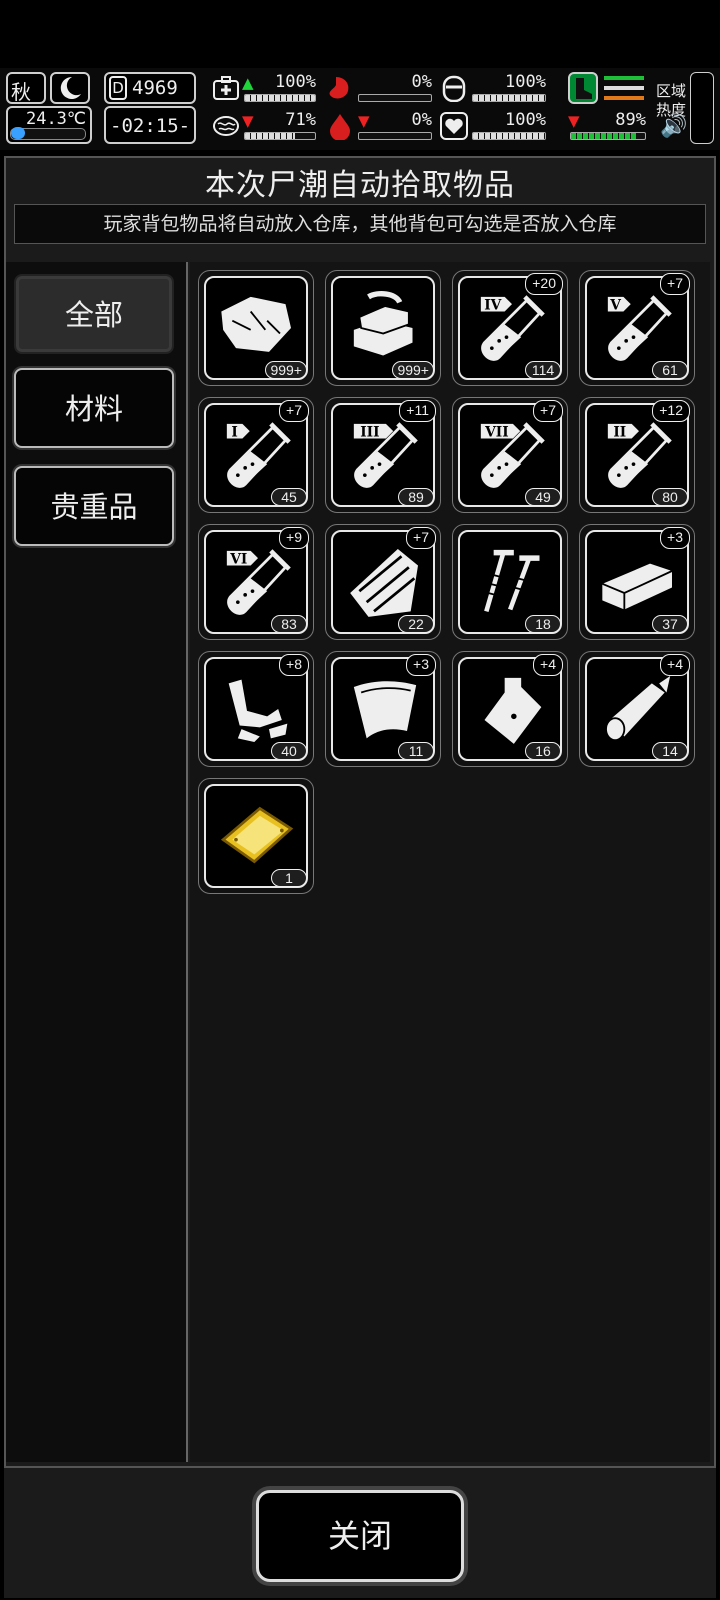  What do you see at coordinates (360, 185) in the screenshot?
I see `dialog-title: 本次尸潮自动拾取物品` at bounding box center [360, 185].